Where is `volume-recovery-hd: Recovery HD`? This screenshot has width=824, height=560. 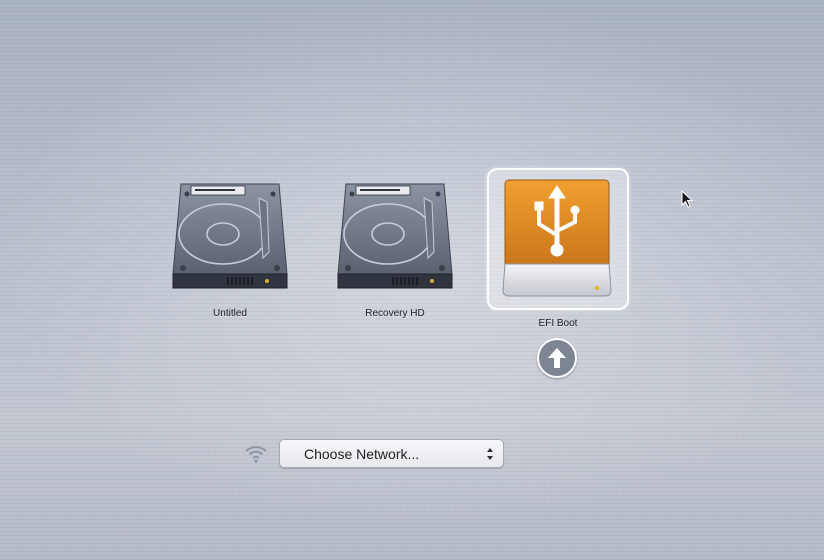 volume-recovery-hd: Recovery HD is located at coordinates (395, 243).